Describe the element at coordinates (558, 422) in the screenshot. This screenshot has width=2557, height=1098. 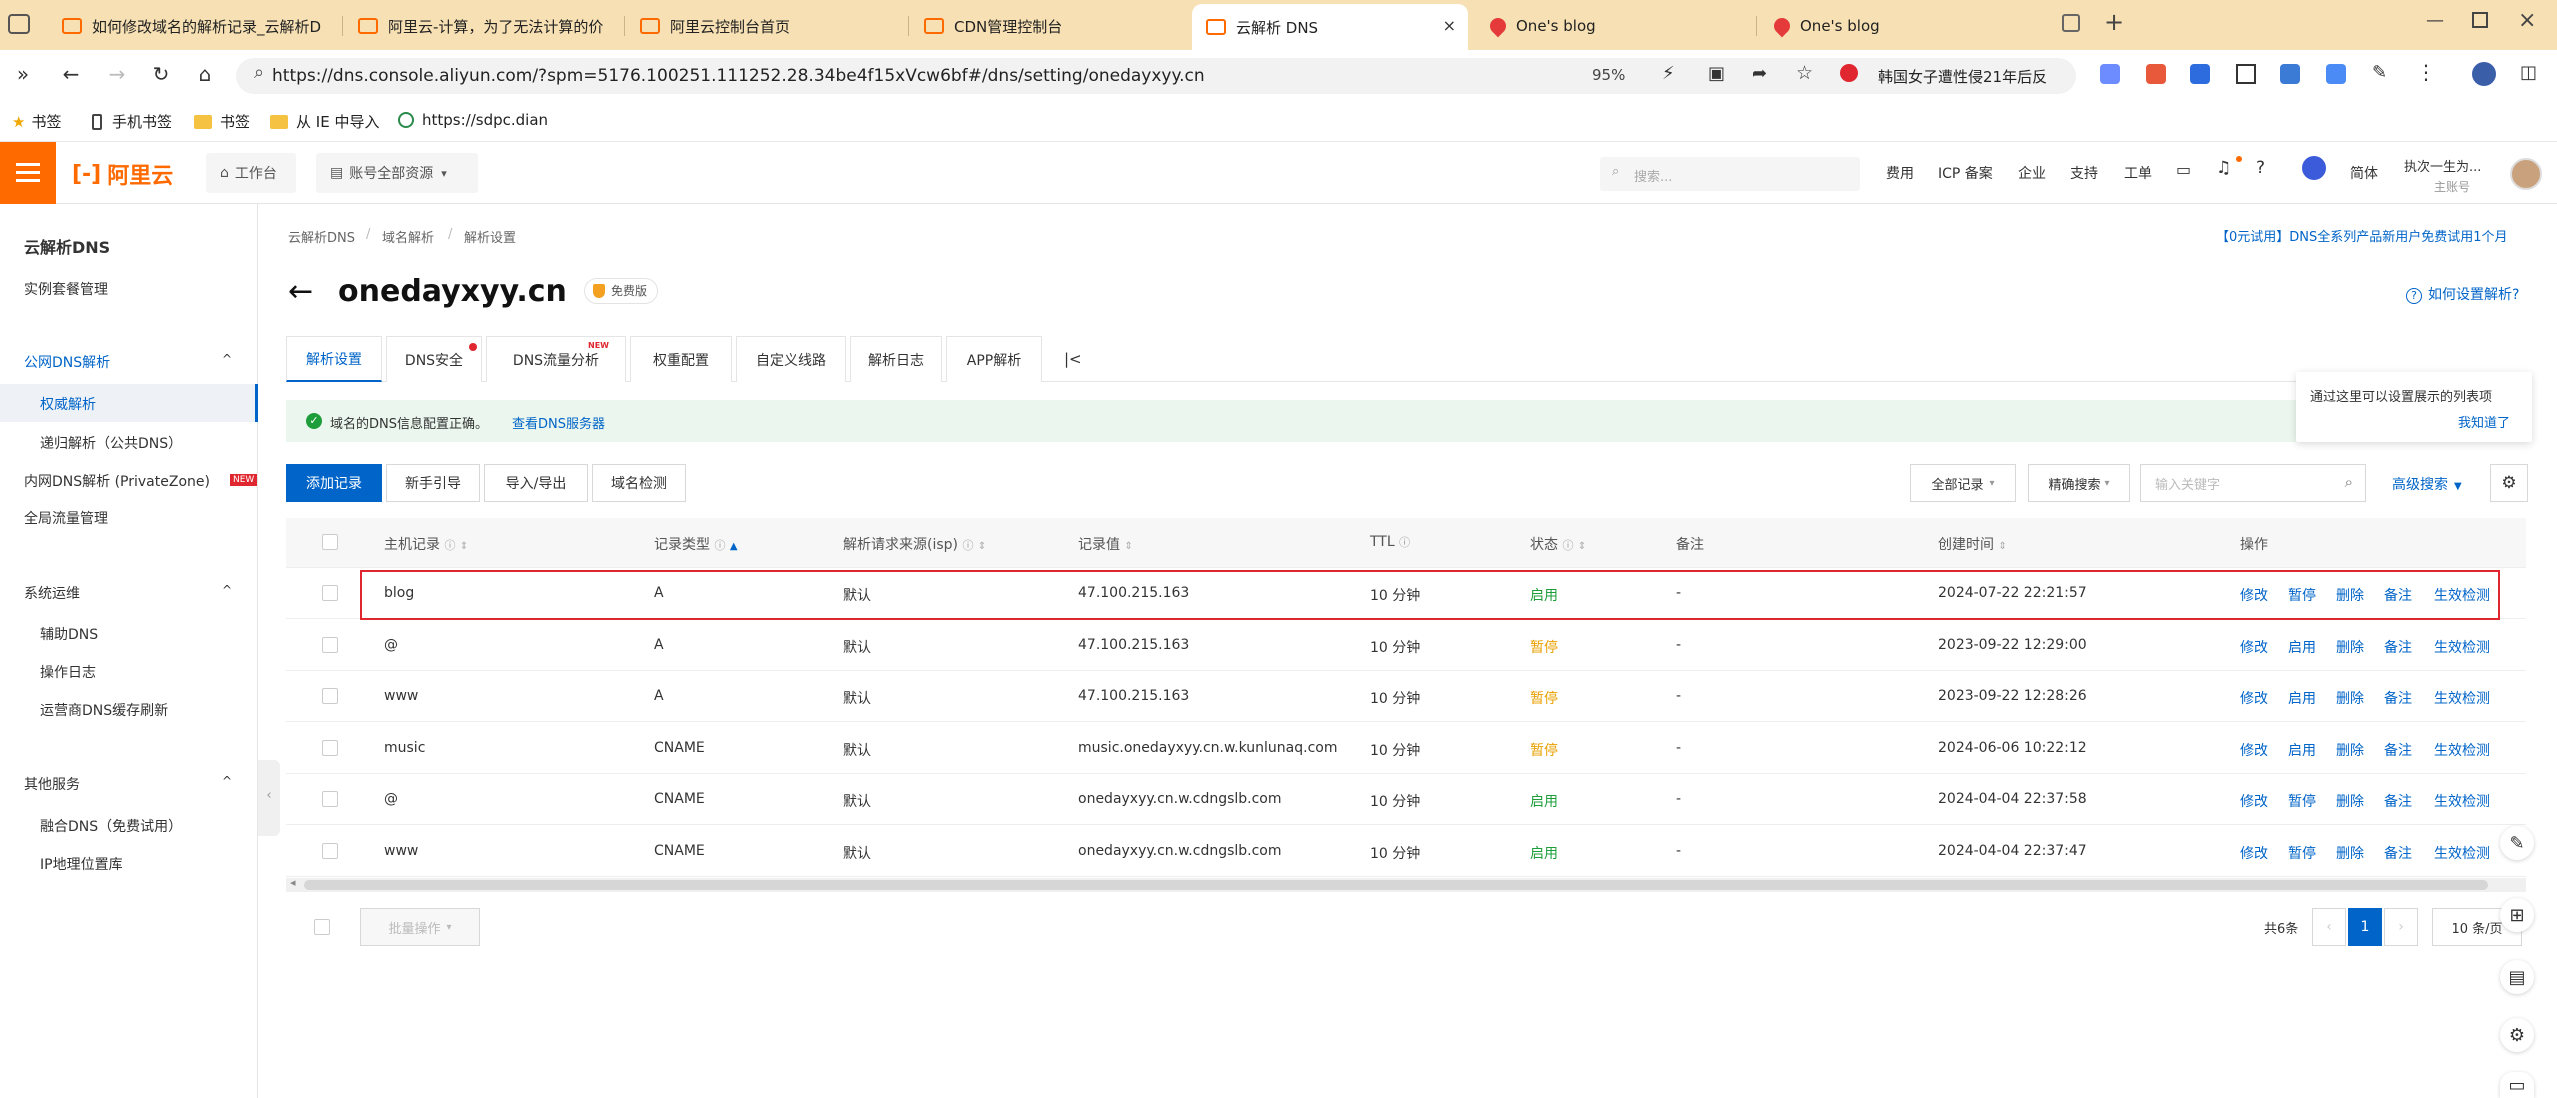
I see `view-dns-servers-link: 查看DNS服务器` at that location.